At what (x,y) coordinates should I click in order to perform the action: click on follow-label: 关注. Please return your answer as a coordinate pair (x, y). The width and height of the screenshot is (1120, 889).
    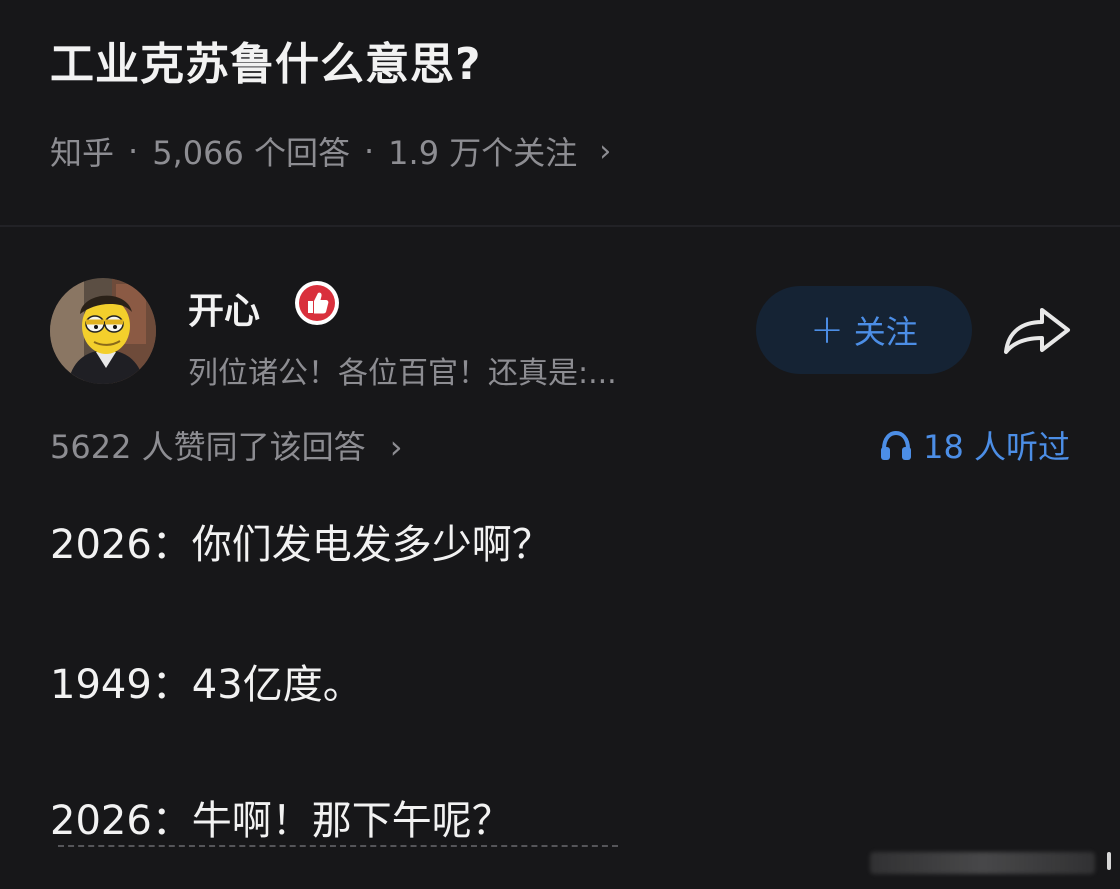
    Looking at the image, I should click on (885, 332).